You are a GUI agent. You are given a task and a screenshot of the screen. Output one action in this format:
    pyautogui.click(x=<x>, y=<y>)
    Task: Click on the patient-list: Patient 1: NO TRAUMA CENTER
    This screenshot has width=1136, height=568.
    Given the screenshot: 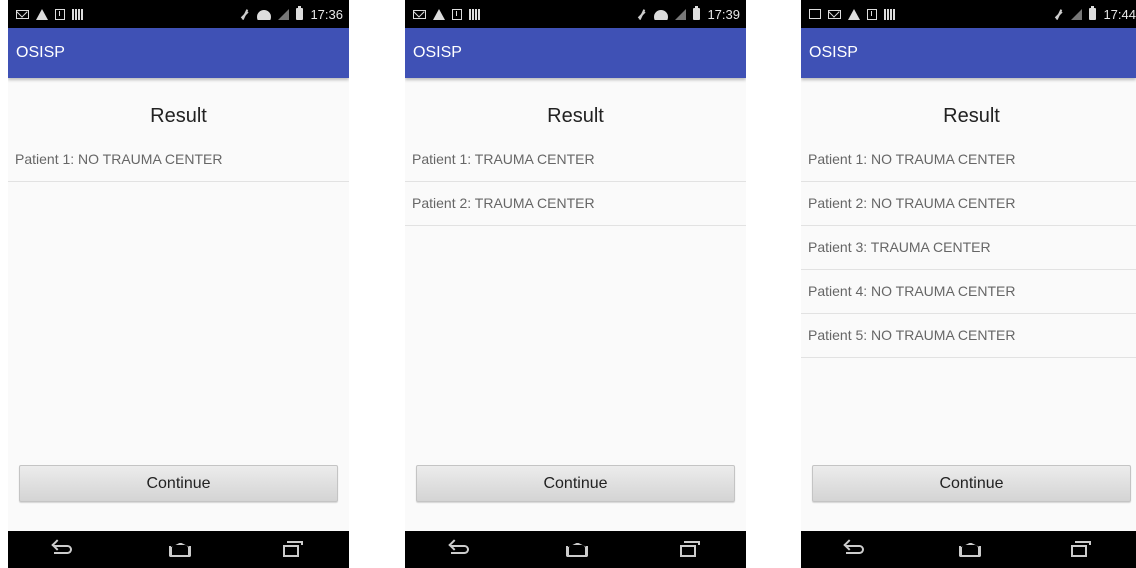 What is the action you would take?
    pyautogui.click(x=178, y=160)
    